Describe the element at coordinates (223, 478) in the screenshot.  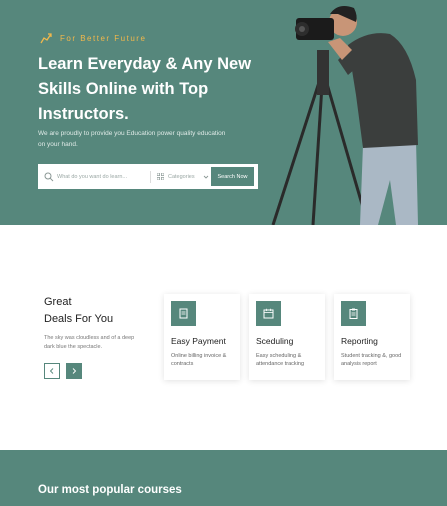
I see `popular-courses-section: Our most popular courses` at that location.